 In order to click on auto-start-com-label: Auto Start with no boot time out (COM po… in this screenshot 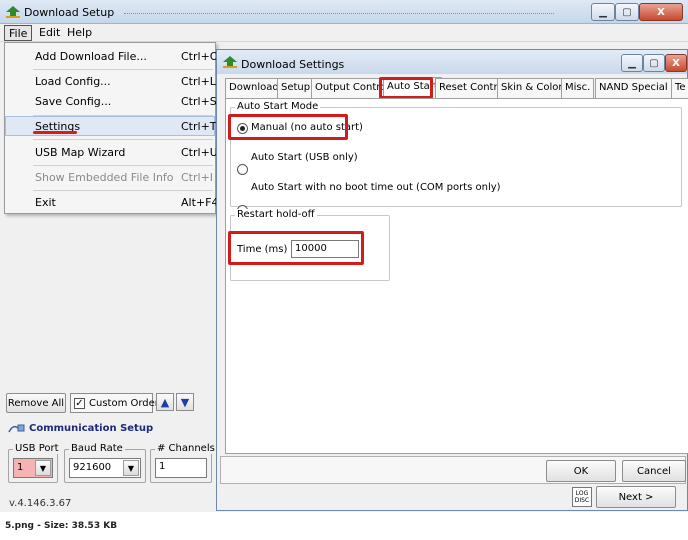, I will do `click(376, 187)`.